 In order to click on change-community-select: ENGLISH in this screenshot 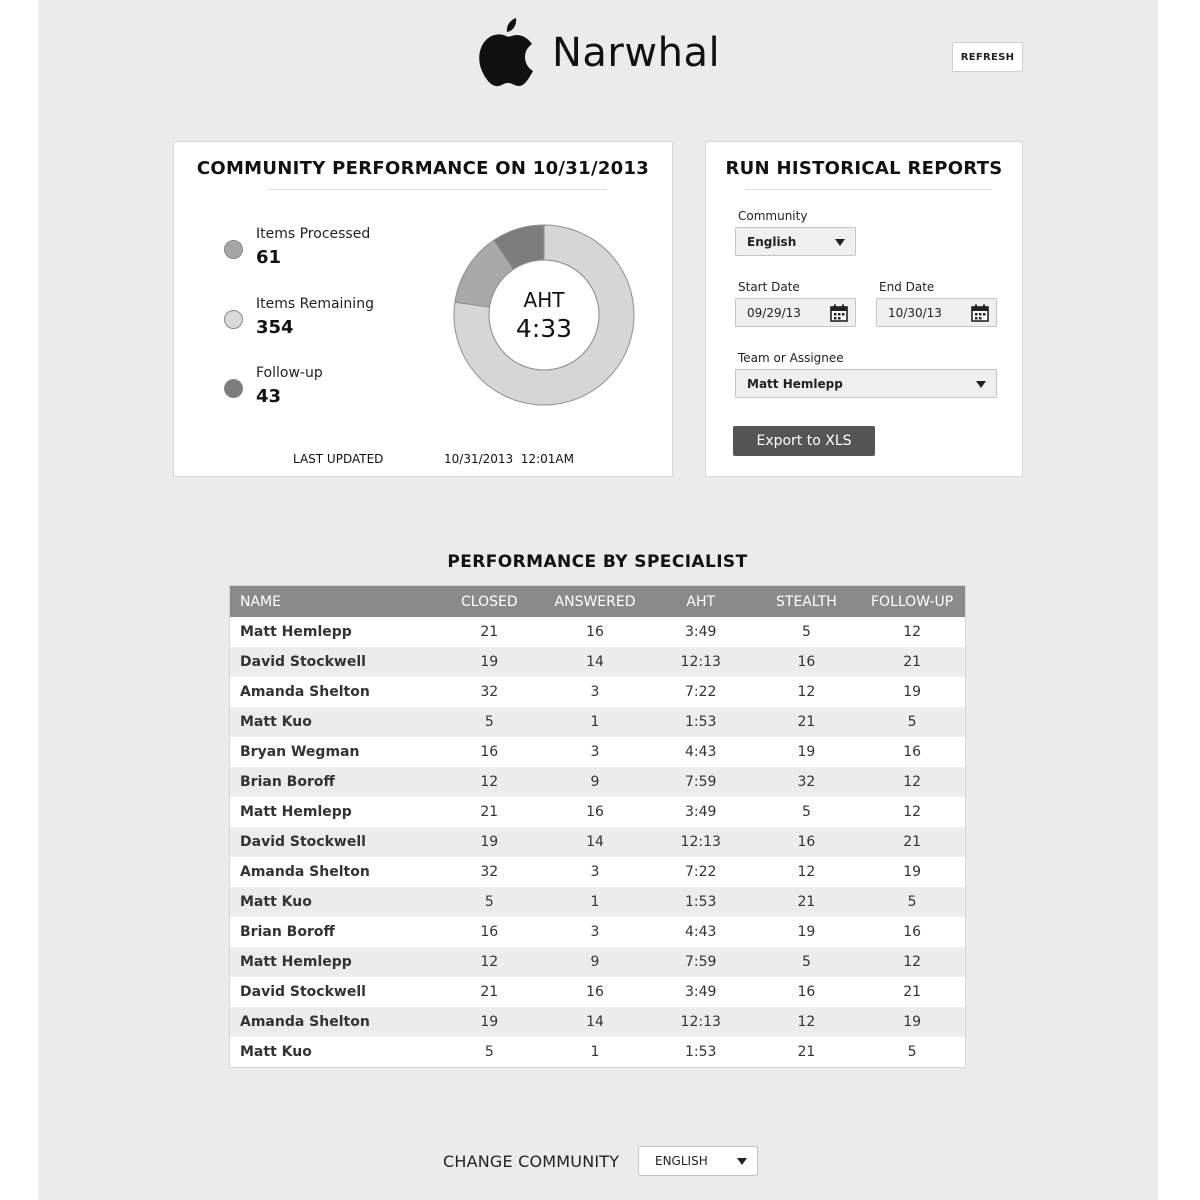, I will do `click(698, 1161)`.